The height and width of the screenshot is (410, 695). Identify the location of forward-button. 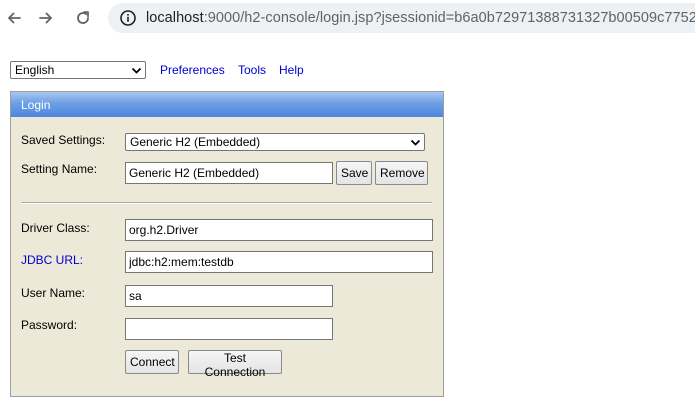
(46, 18).